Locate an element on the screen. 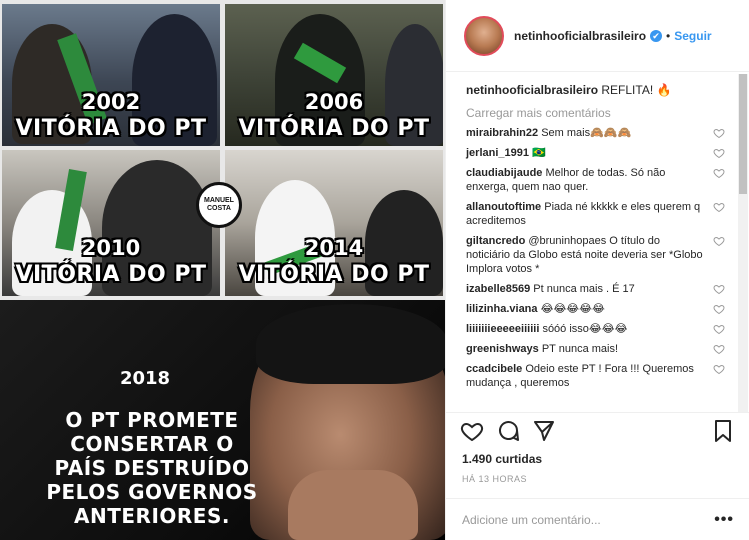 Image resolution: width=749 pixels, height=540 pixels. avatar is located at coordinates (484, 35).